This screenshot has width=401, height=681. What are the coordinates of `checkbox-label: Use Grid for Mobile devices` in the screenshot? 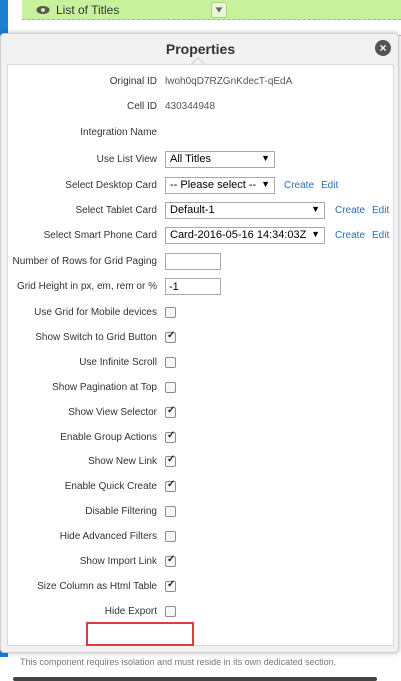 It's located at (95, 312).